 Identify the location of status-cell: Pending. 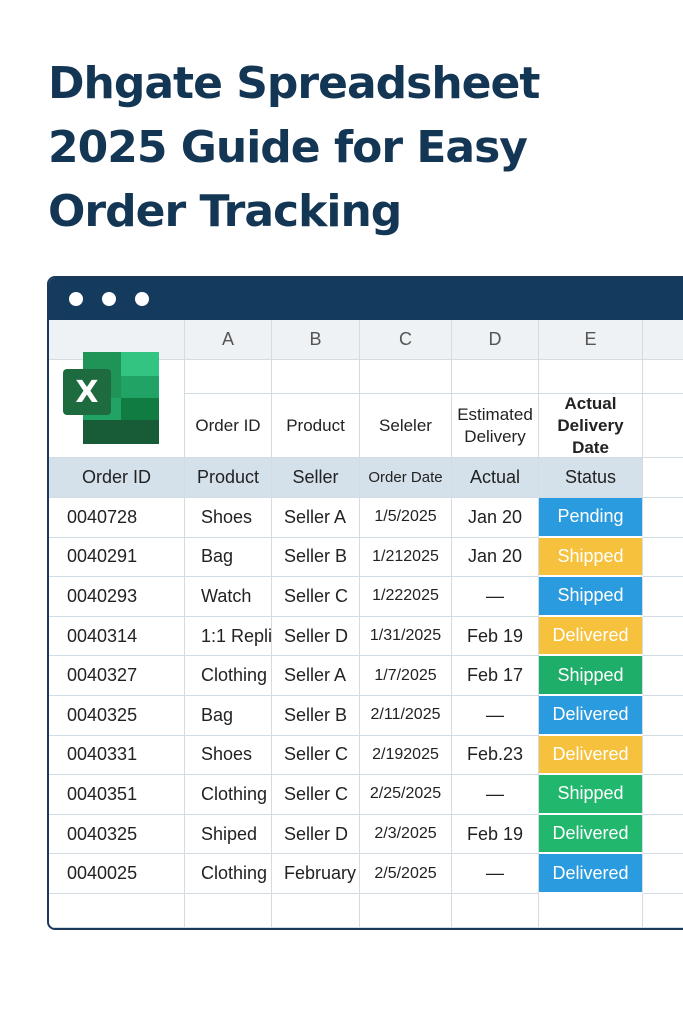
(591, 518).